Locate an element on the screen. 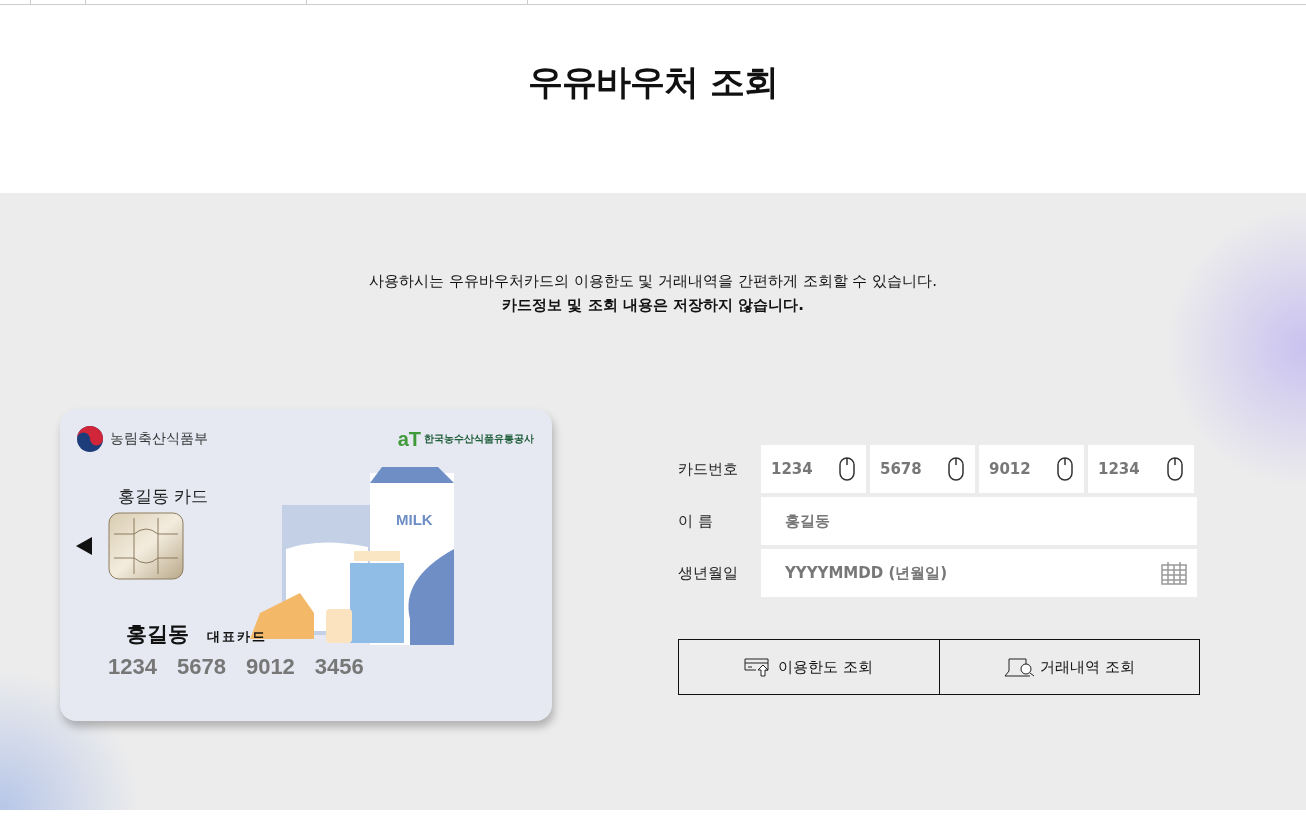  card-number-group: 9012 is located at coordinates (270, 667).